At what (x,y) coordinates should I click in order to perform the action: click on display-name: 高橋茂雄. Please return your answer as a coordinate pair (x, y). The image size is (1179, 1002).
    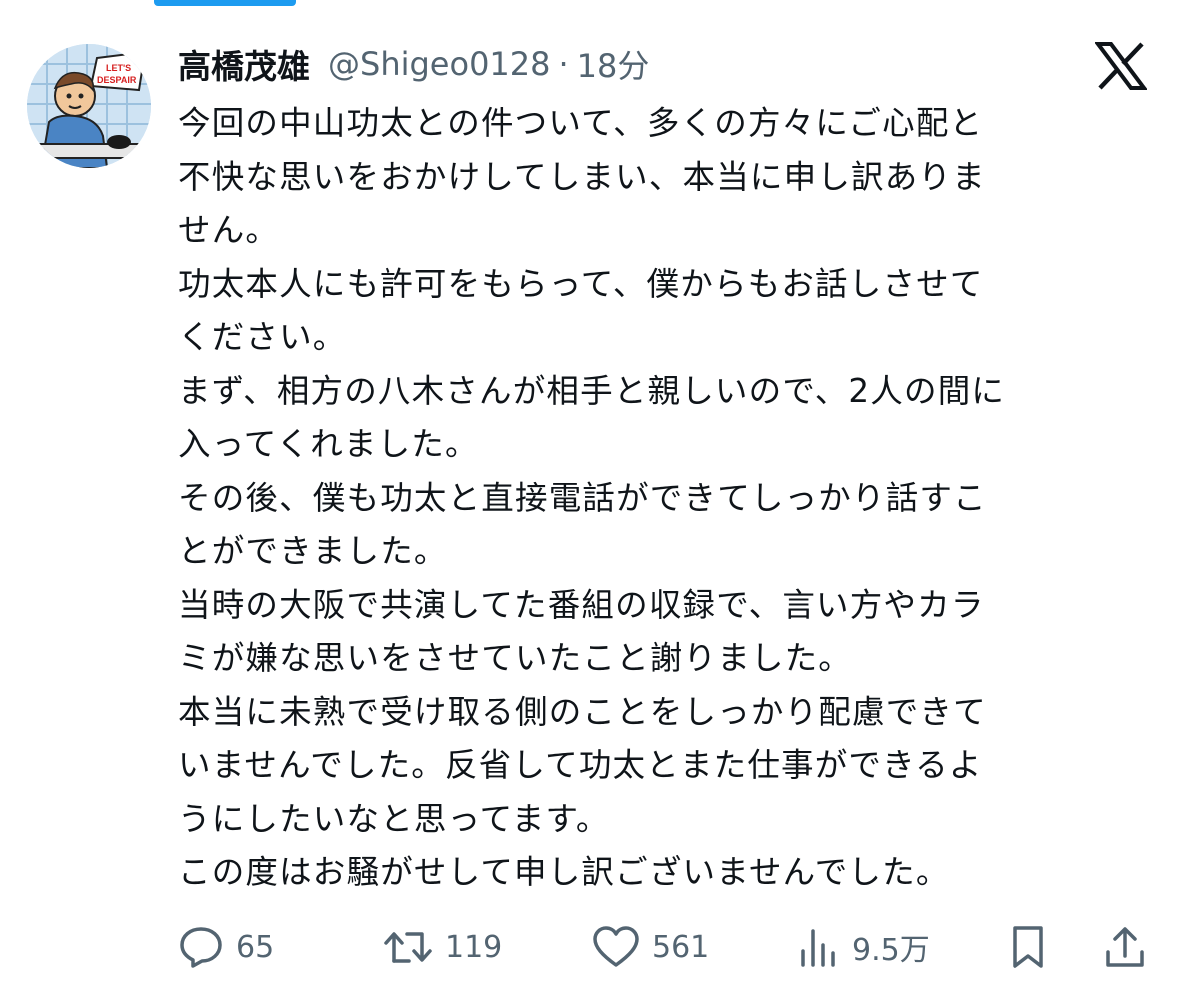
    Looking at the image, I should click on (244, 64).